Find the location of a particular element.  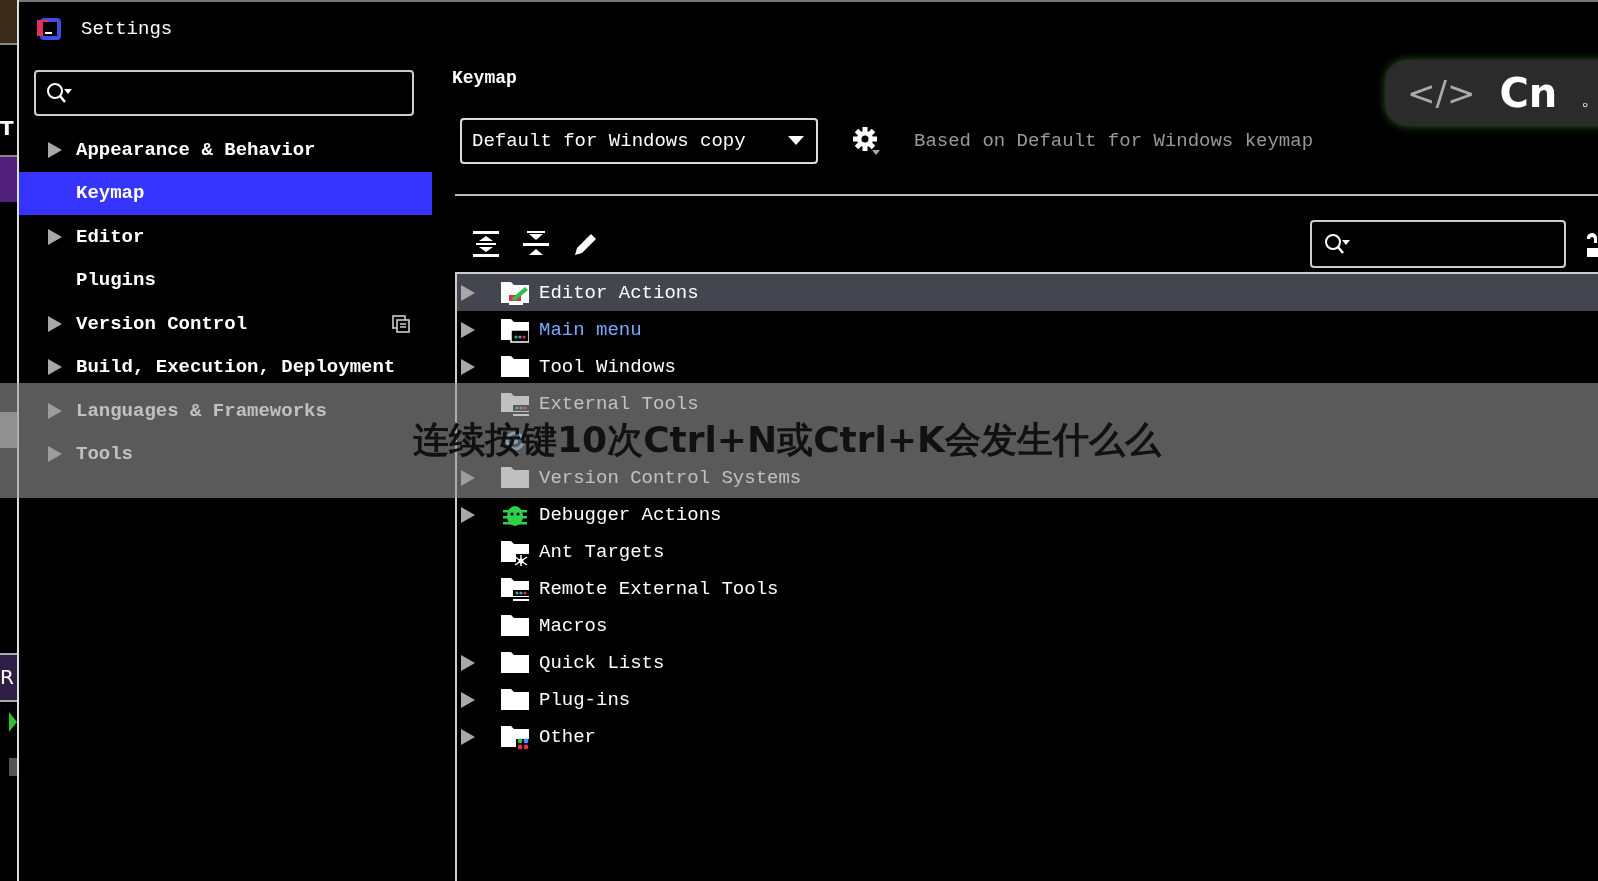

background-tab: R is located at coordinates (8, 677).